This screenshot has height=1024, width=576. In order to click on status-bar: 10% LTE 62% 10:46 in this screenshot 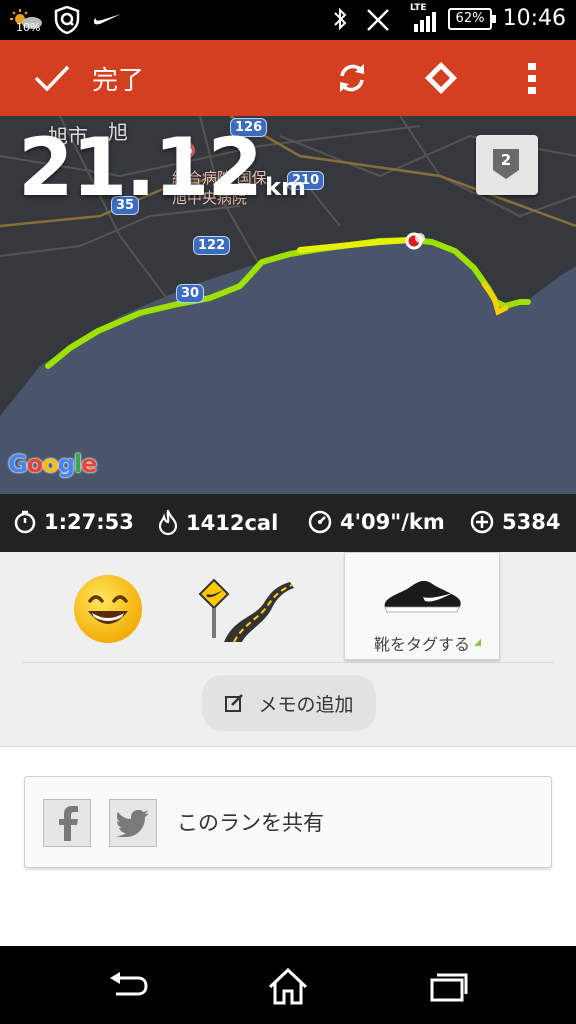, I will do `click(288, 20)`.